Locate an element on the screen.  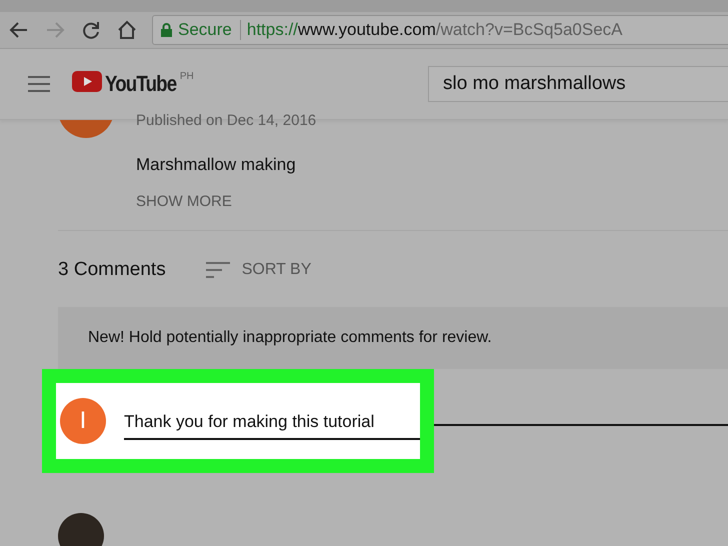
commenter-avatar is located at coordinates (81, 529).